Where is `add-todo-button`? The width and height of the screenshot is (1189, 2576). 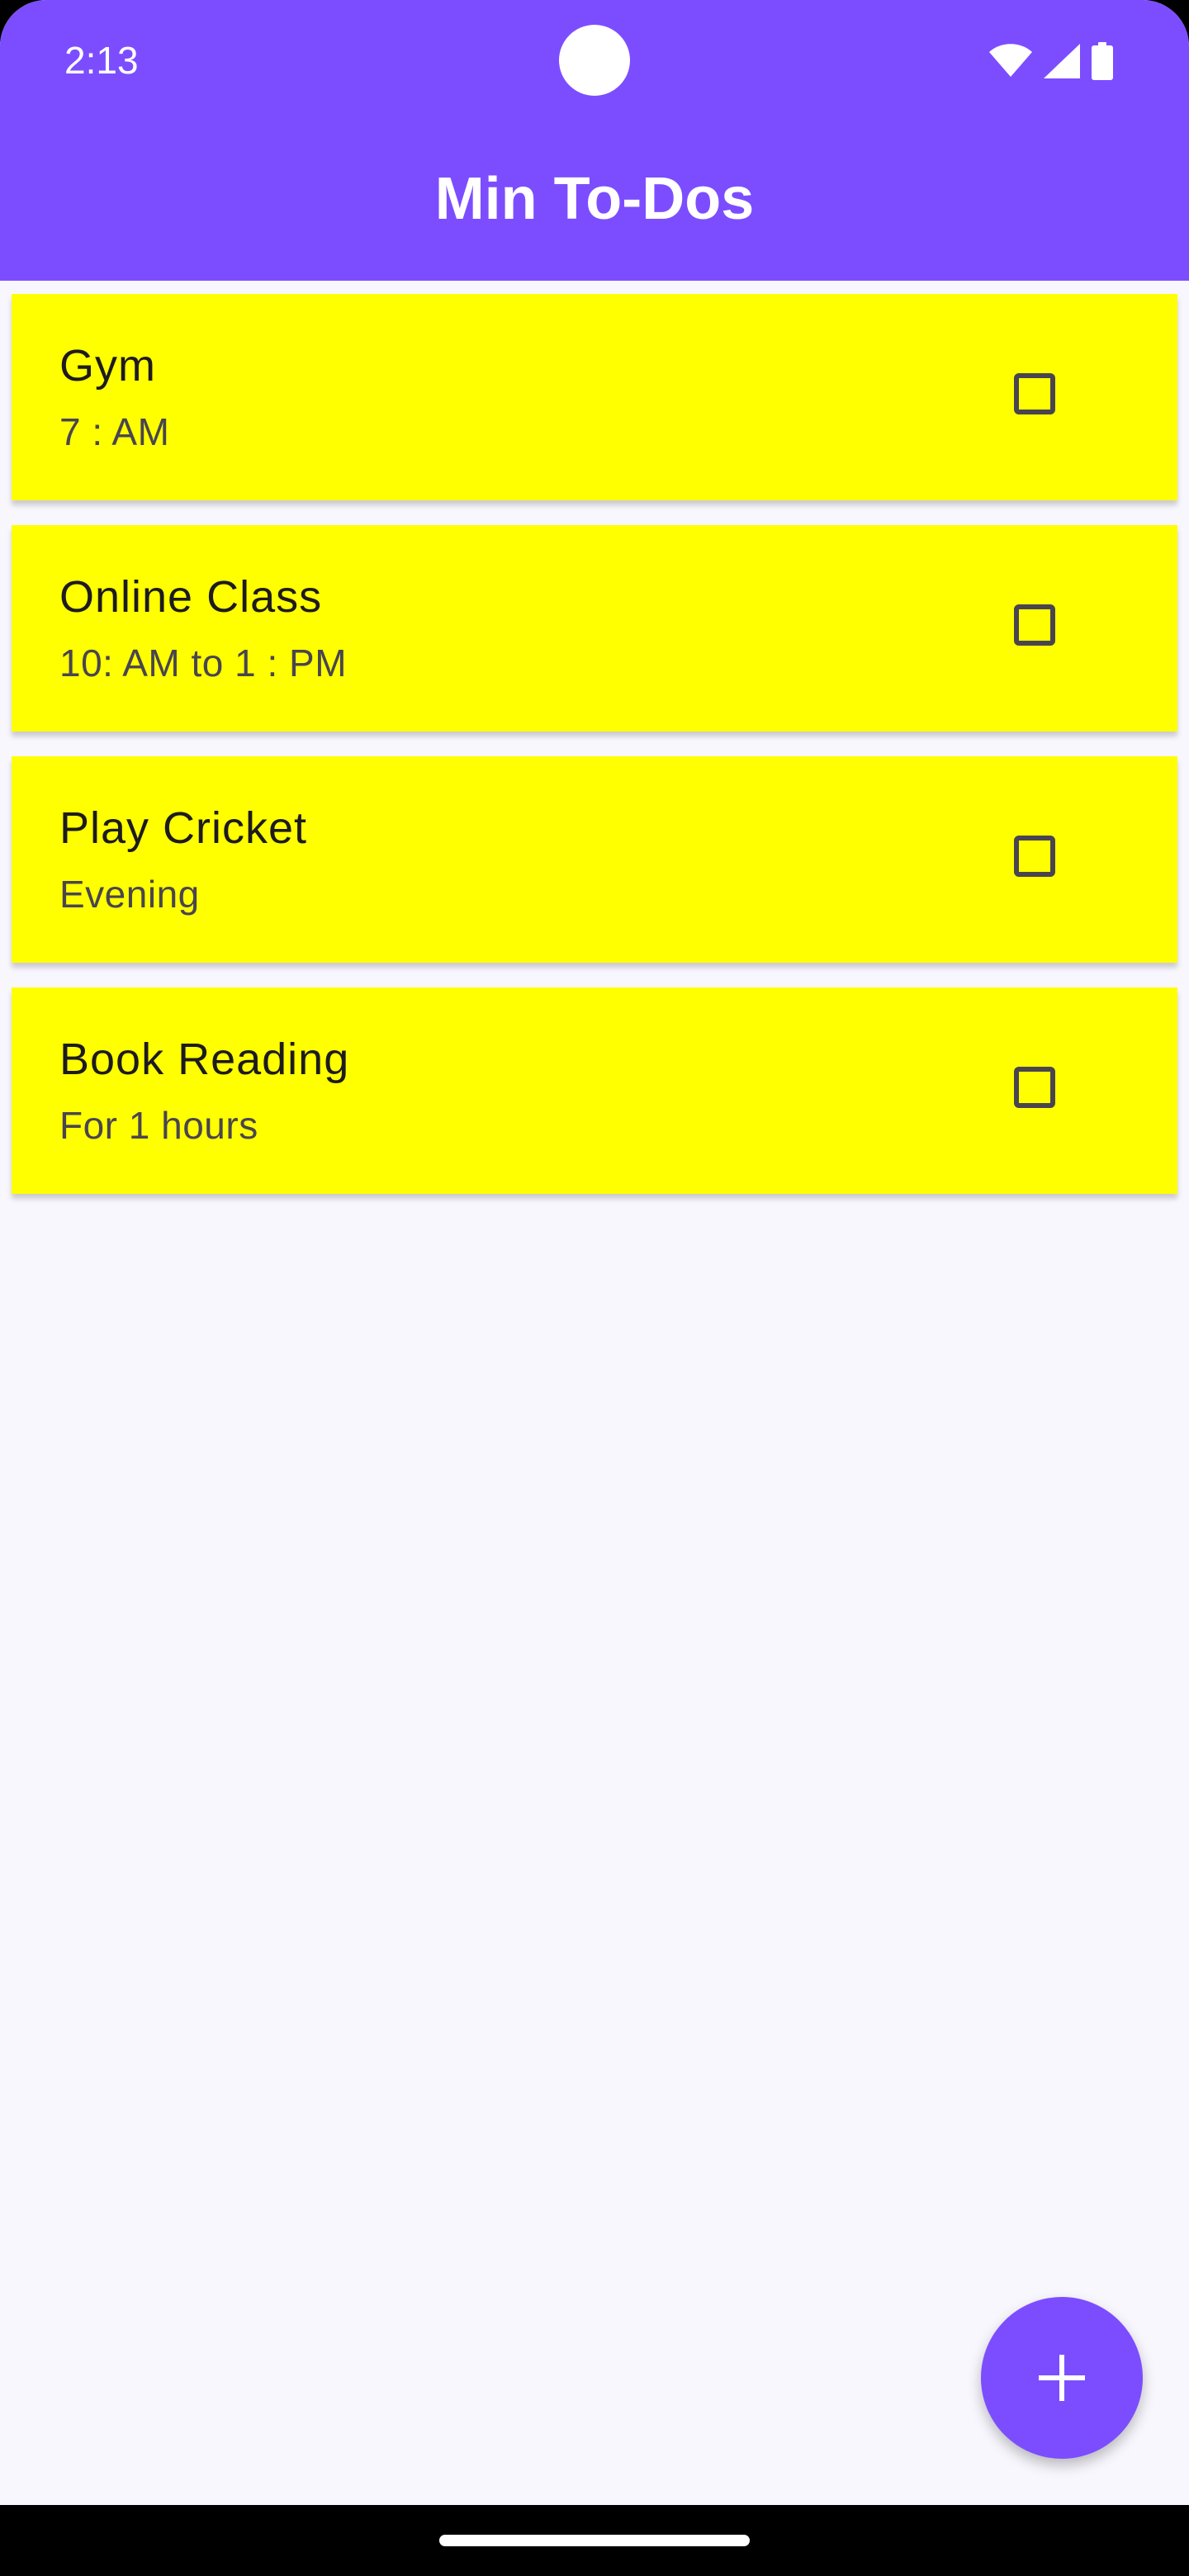 add-todo-button is located at coordinates (1062, 2378).